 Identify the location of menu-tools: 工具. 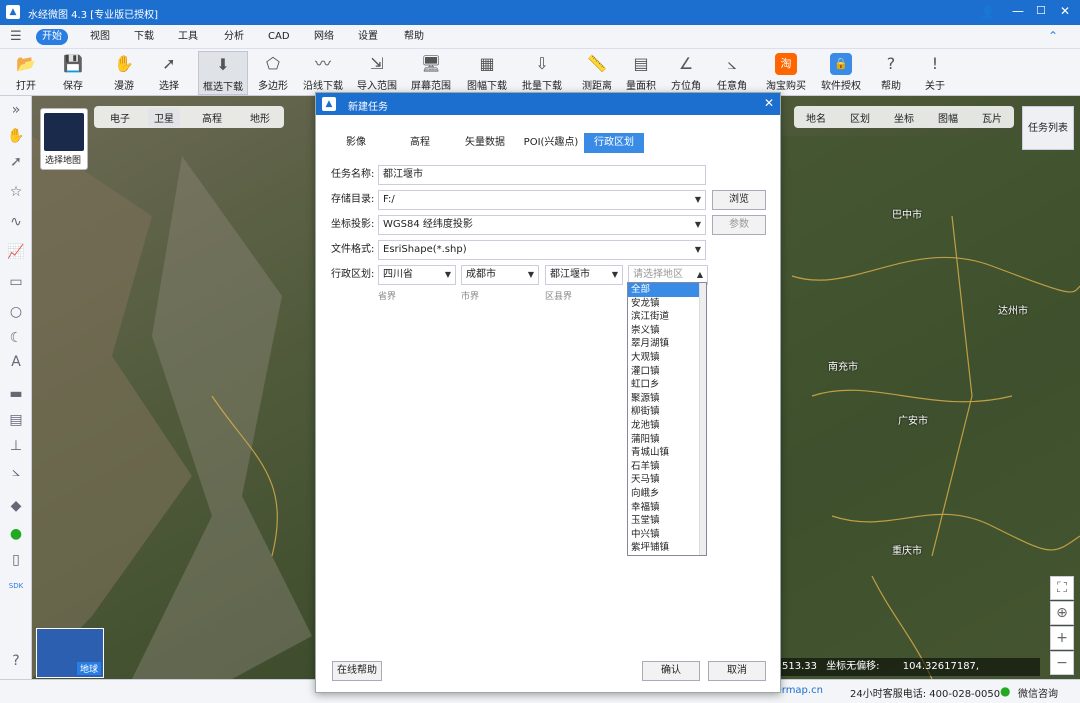
(188, 37).